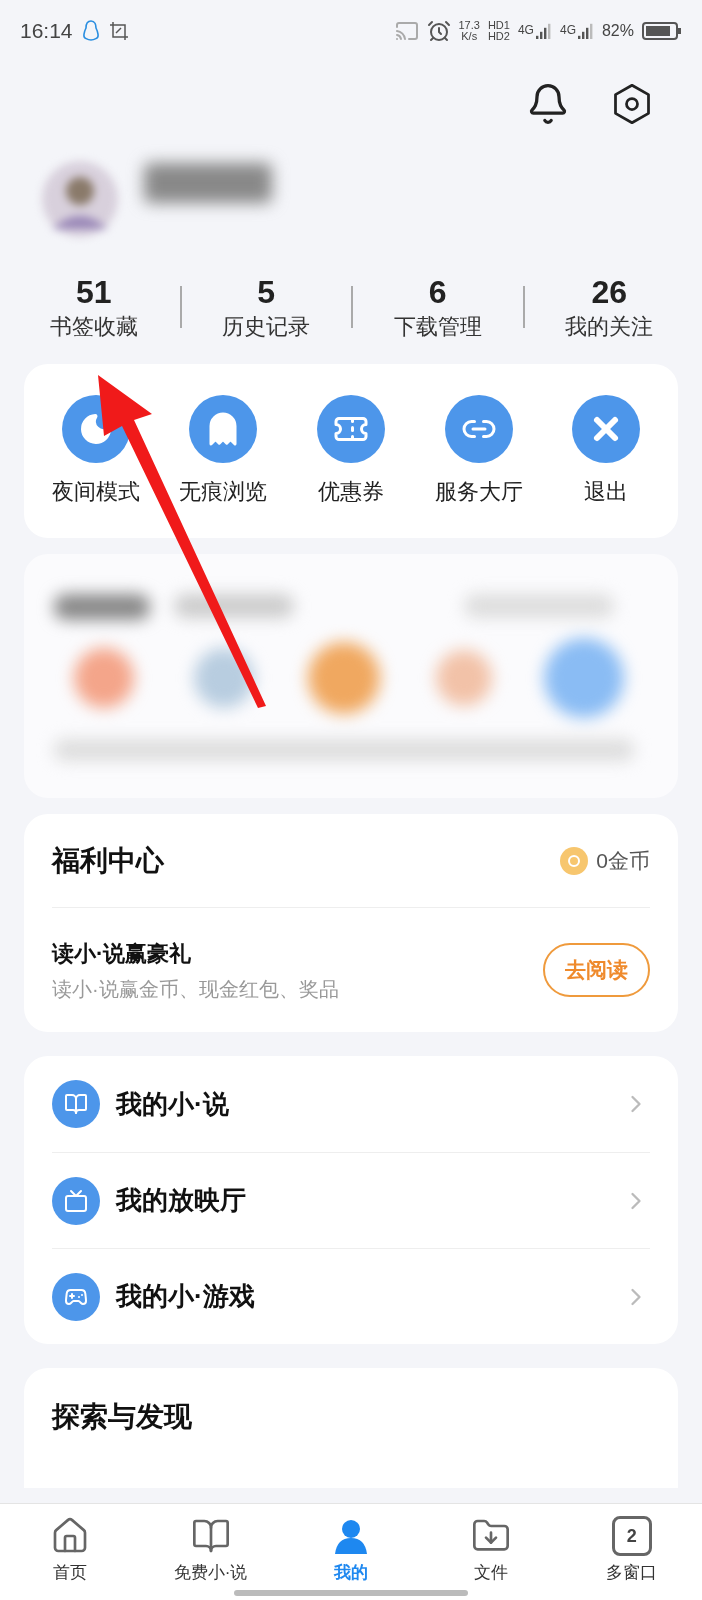 This screenshot has height=1600, width=702. I want to click on book-icon, so click(76, 1104).